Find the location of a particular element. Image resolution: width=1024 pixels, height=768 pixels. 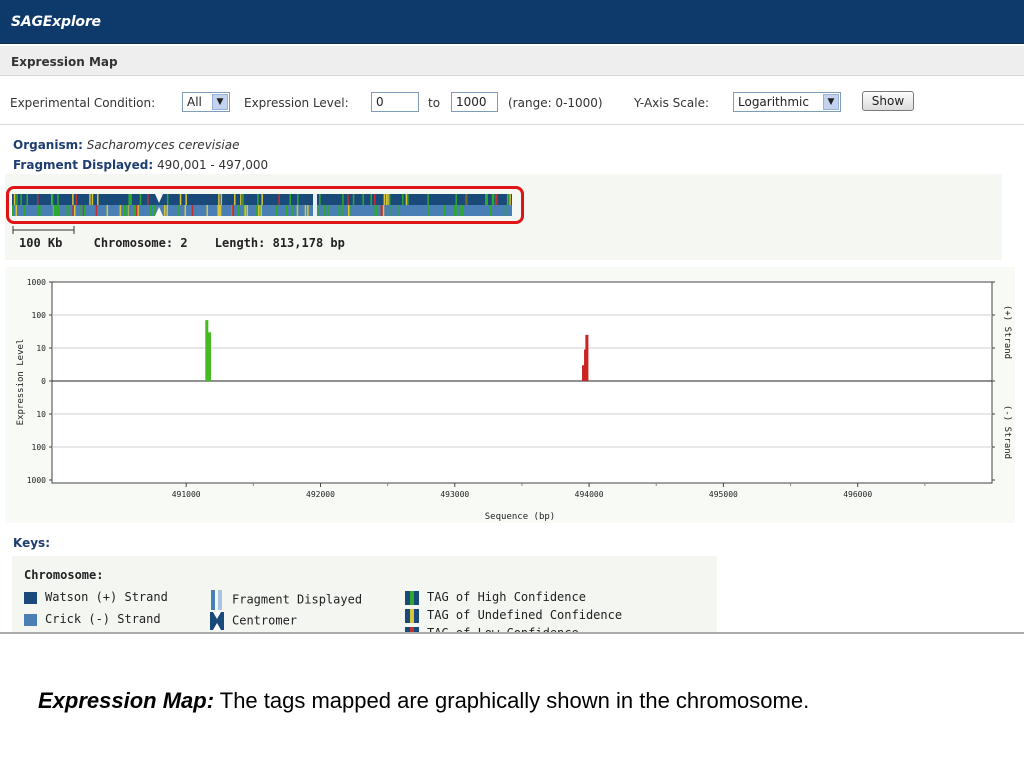

keys-chromosome-heading: Chromosome: is located at coordinates (64, 575).